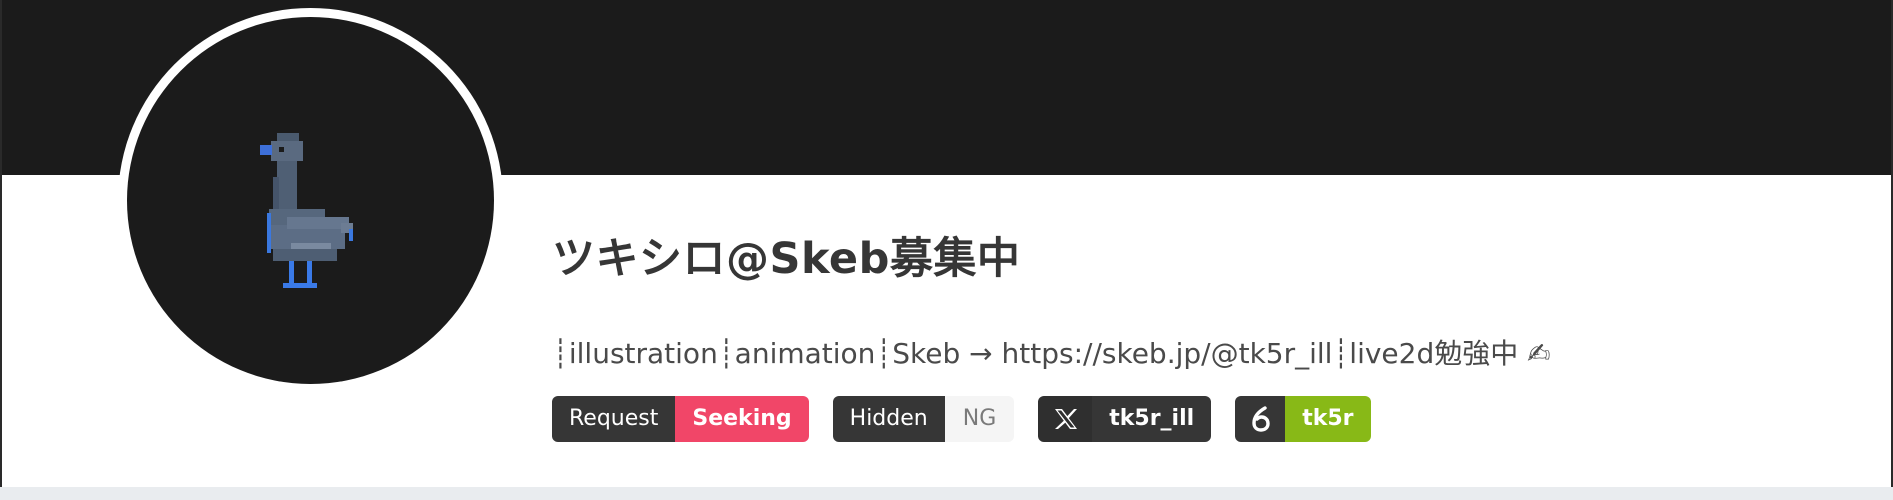 This screenshot has height=500, width=1893. What do you see at coordinates (306, 210) in the screenshot?
I see `pixel-goose-icon` at bounding box center [306, 210].